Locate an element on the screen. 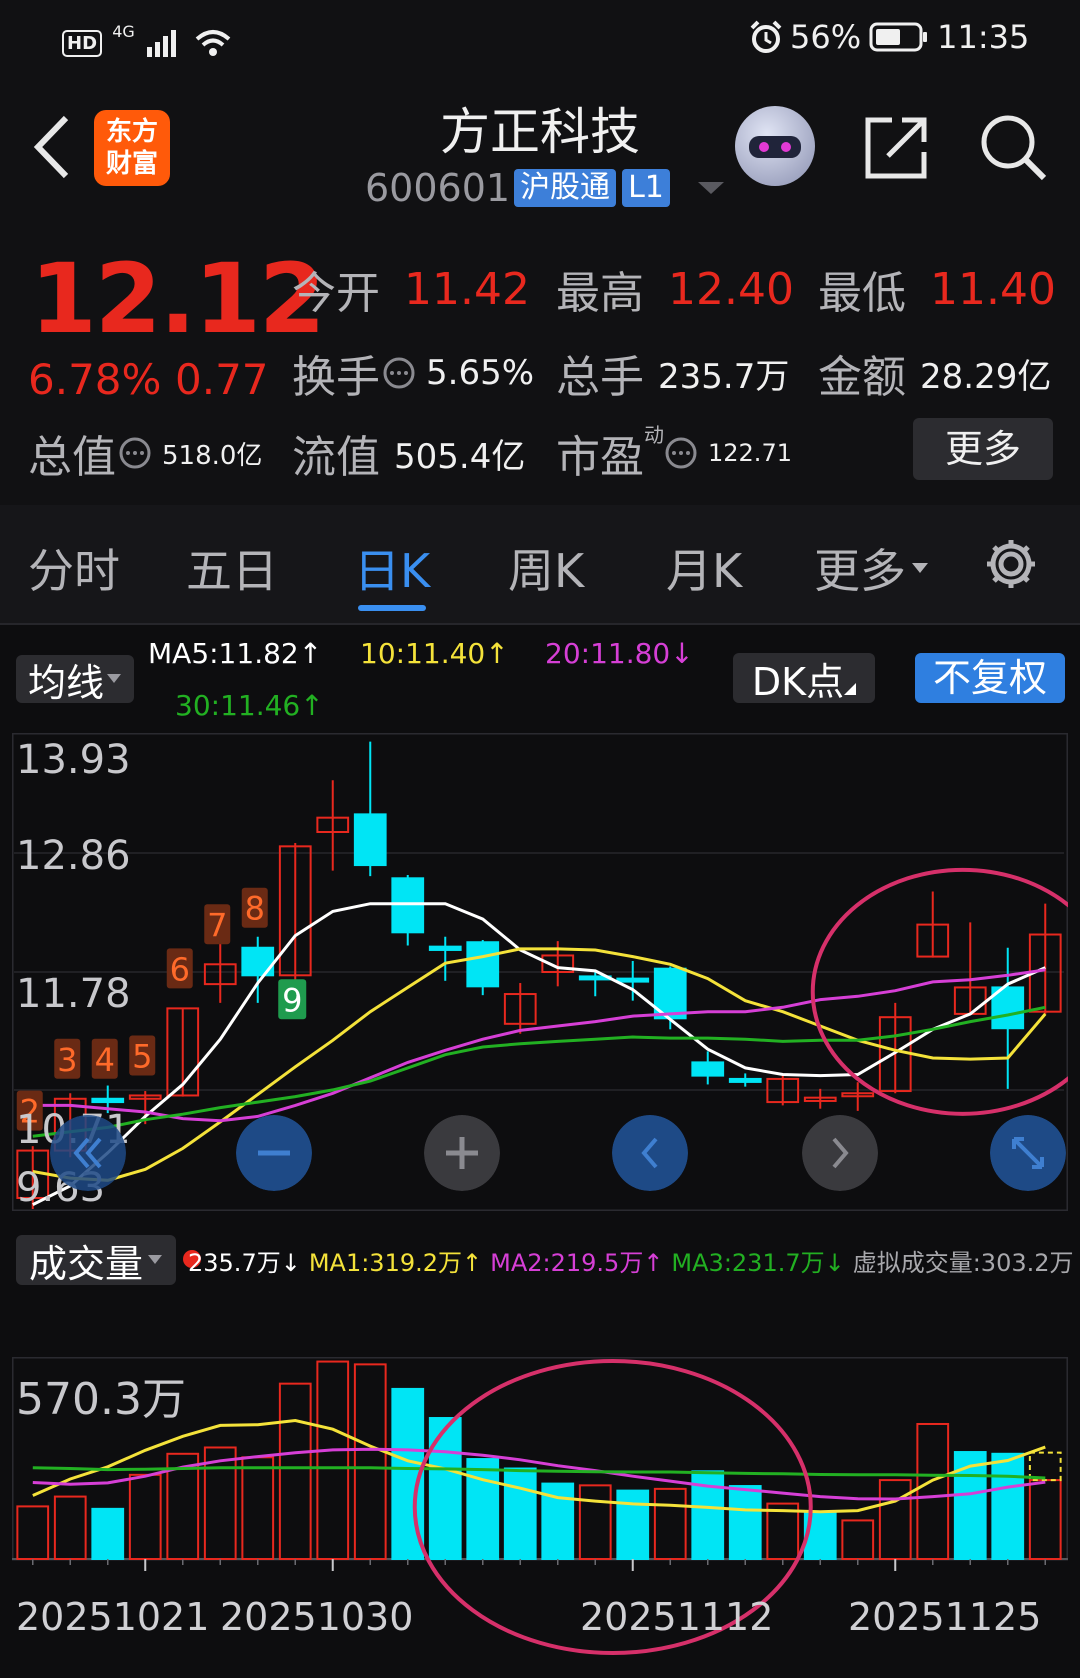  svg-text: 7 is located at coordinates (217, 925).